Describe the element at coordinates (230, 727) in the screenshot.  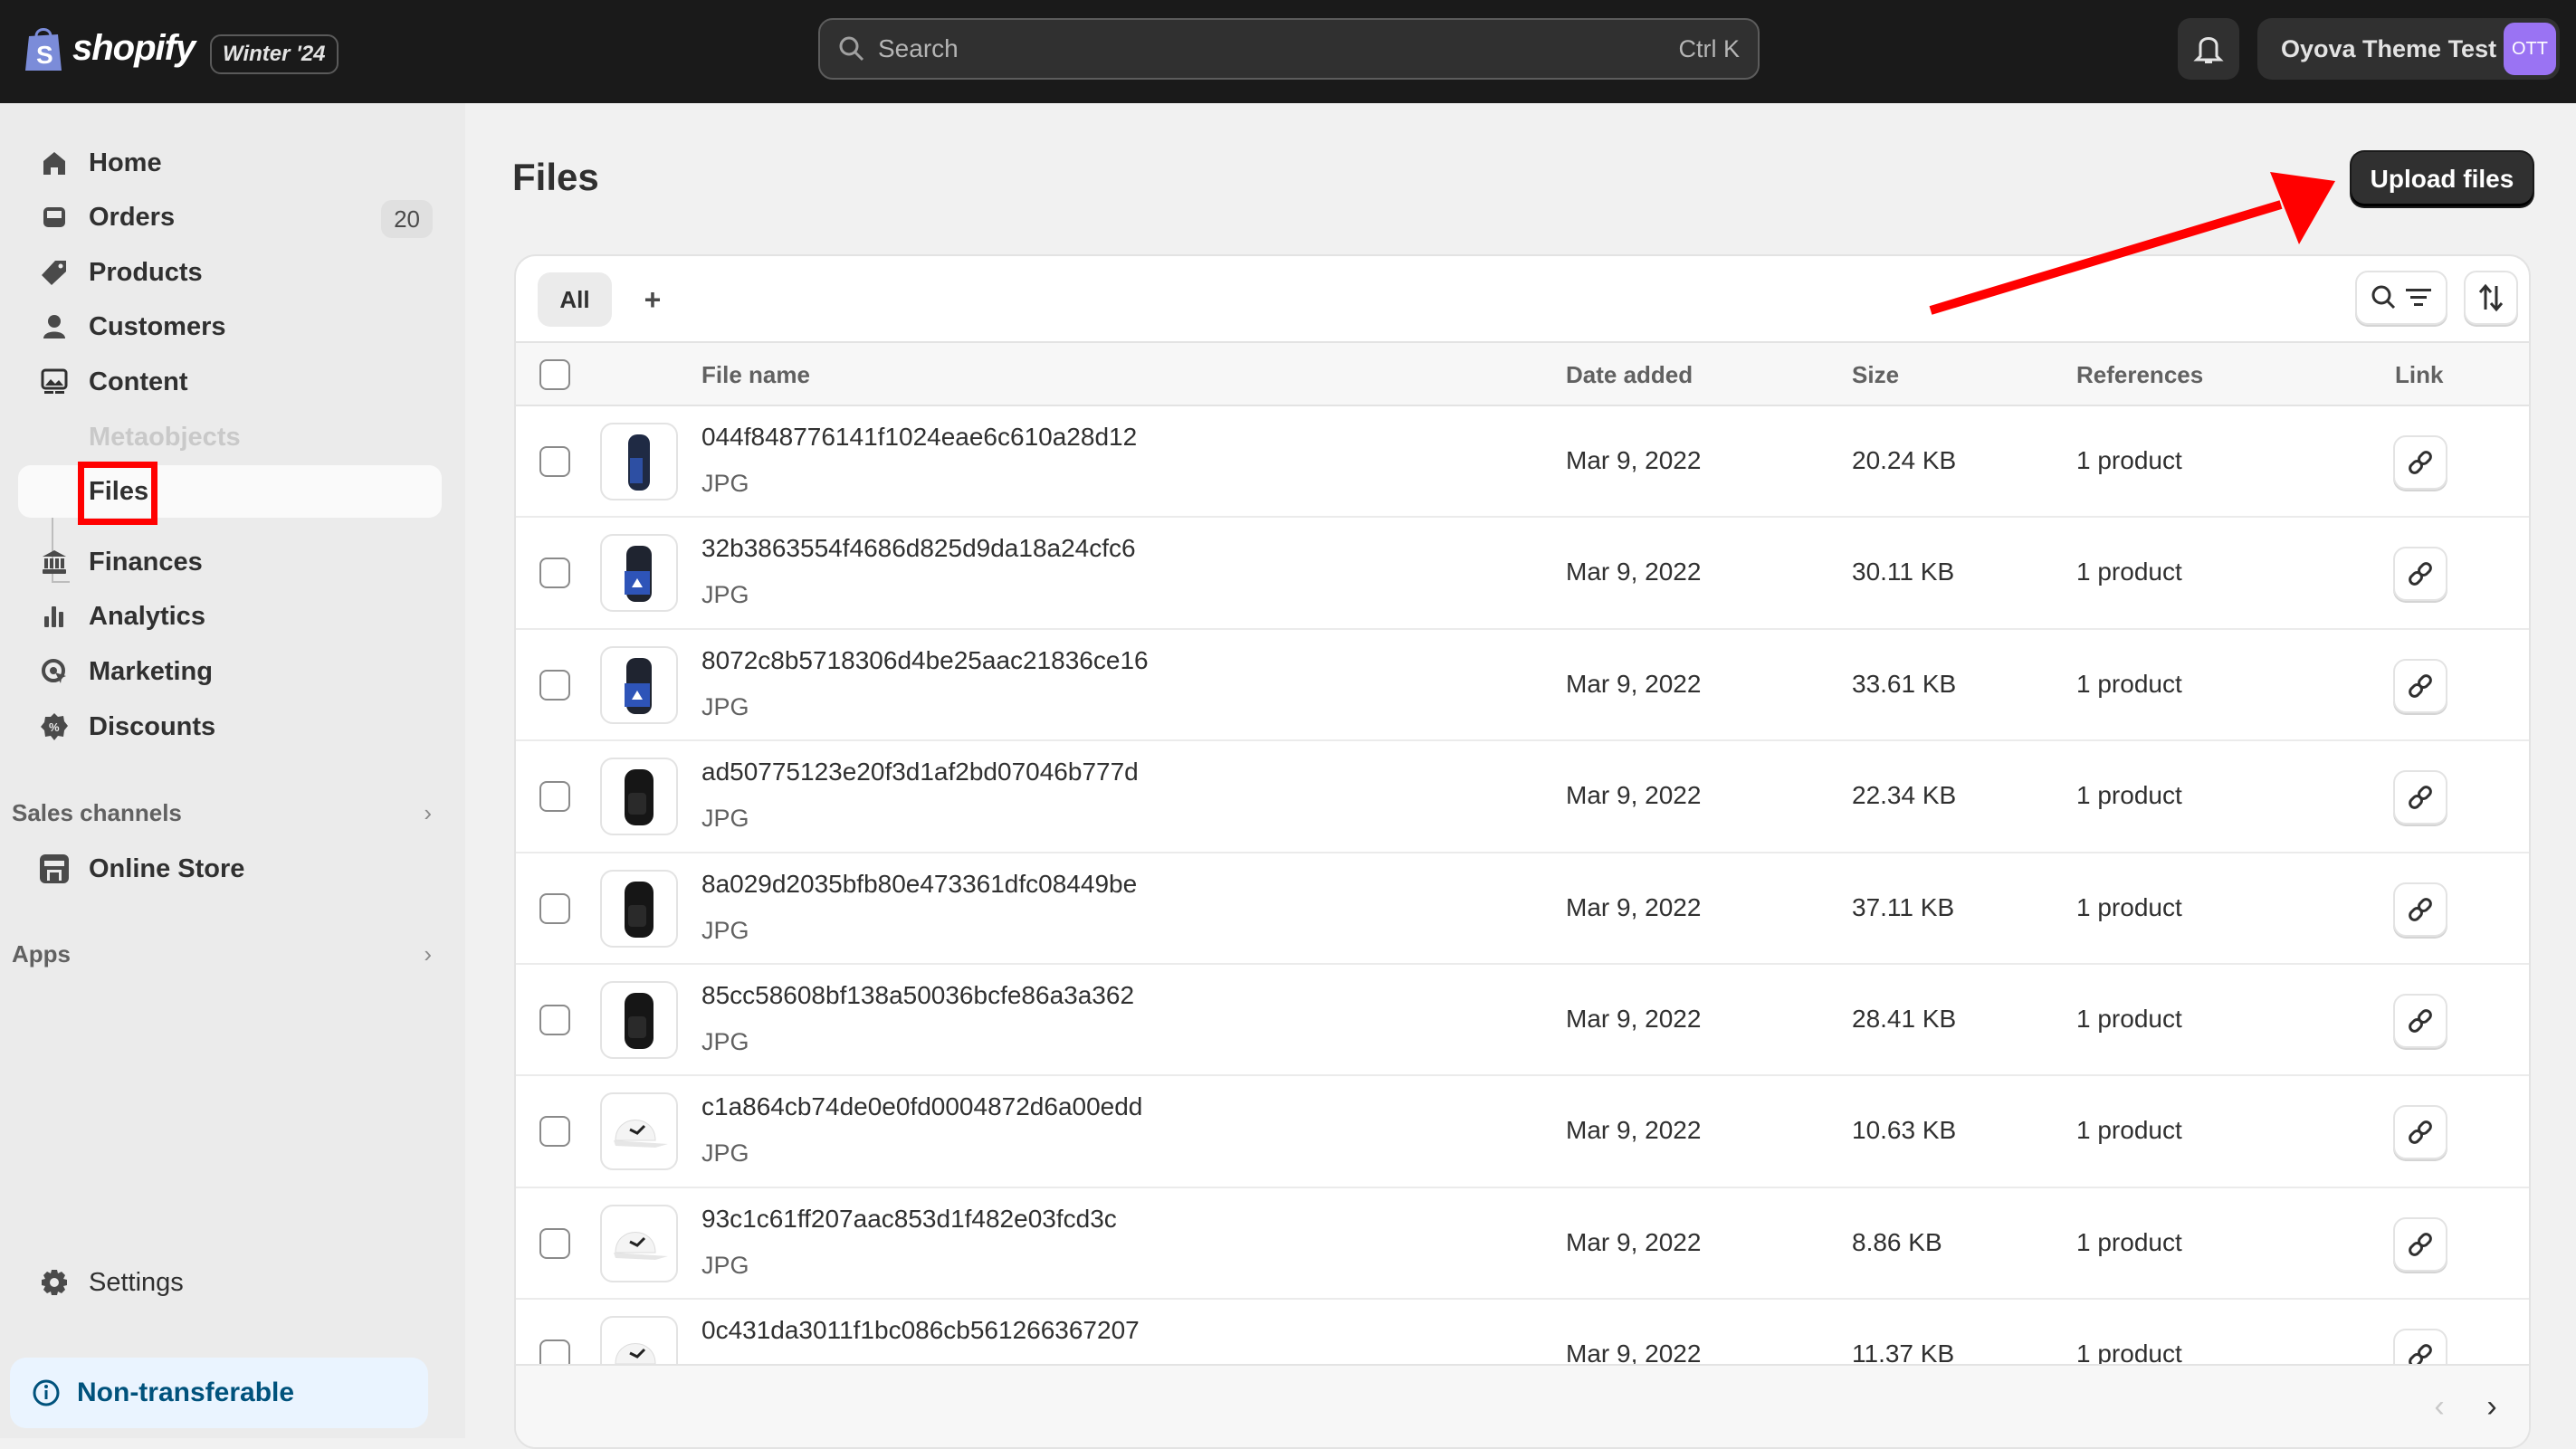
I see `sidebar-item-discounts: % Discounts` at that location.